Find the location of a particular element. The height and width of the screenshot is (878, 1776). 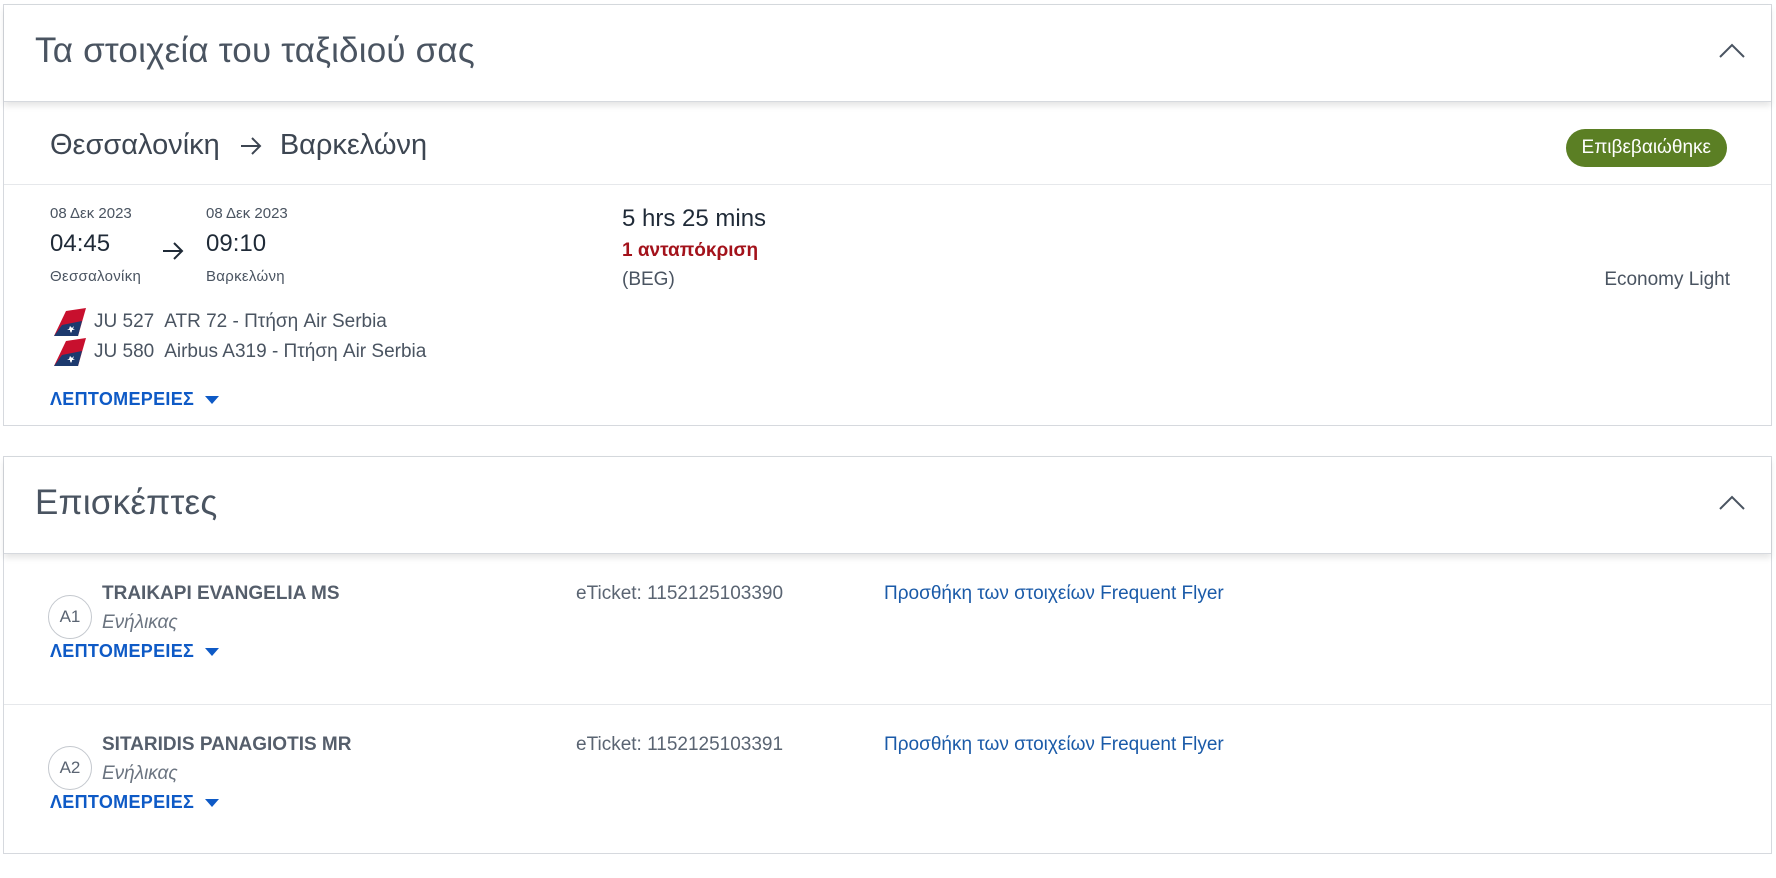

arrival-info: 08 Δεκ 2023 09:10 Βαρκελώνη is located at coordinates (247, 245).